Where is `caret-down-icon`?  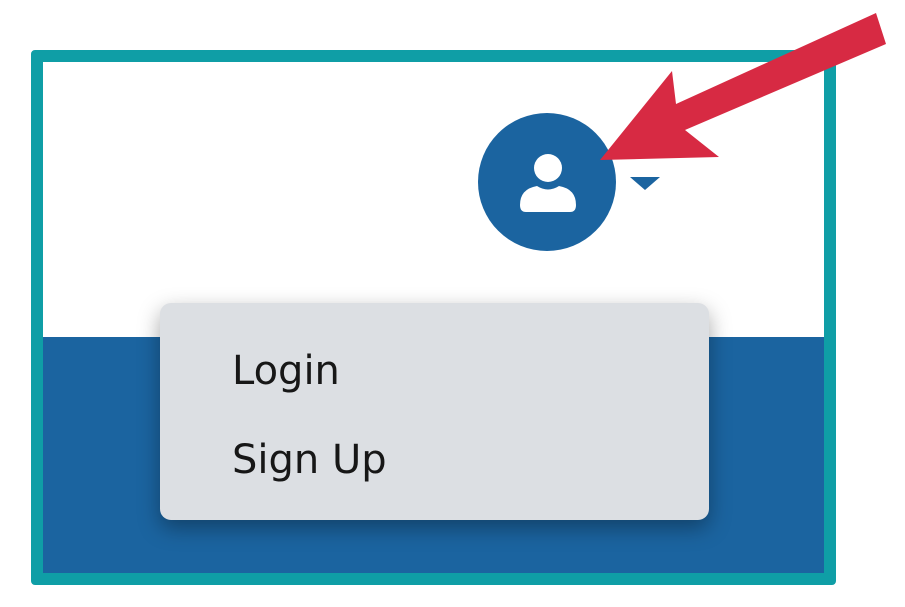
caret-down-icon is located at coordinates (645, 183).